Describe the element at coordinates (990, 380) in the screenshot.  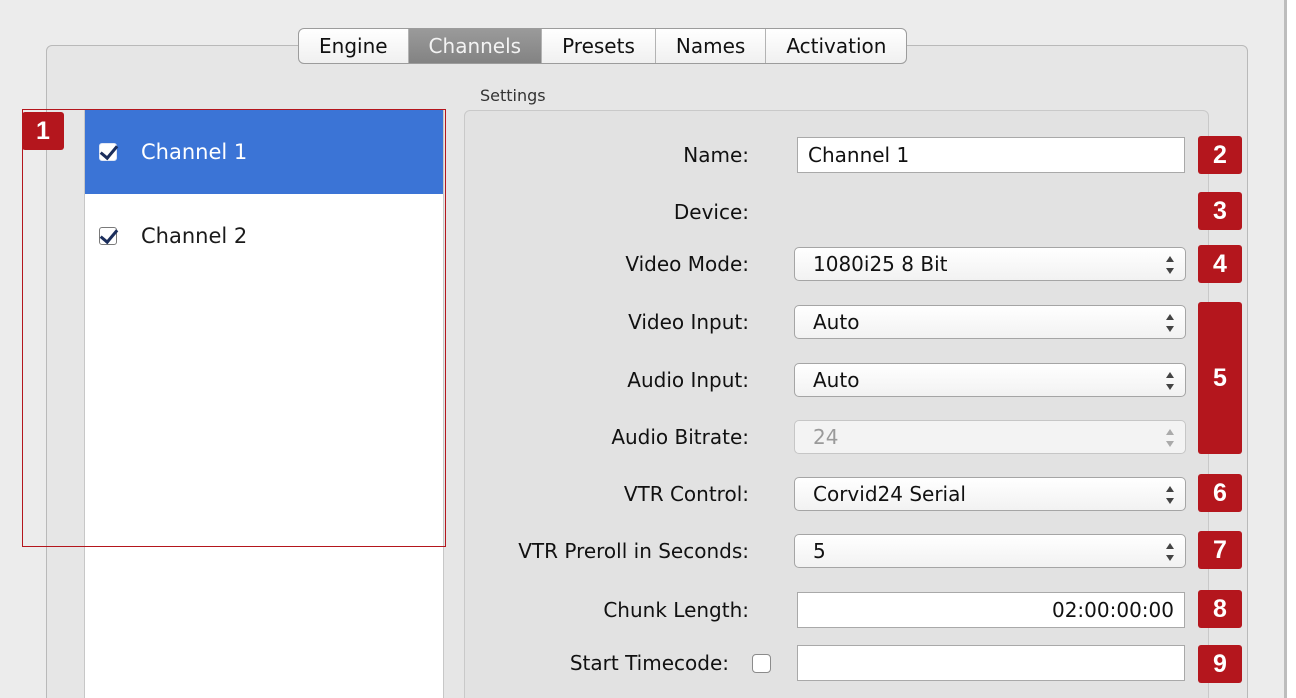
I see `audio-input-select: Auto` at that location.